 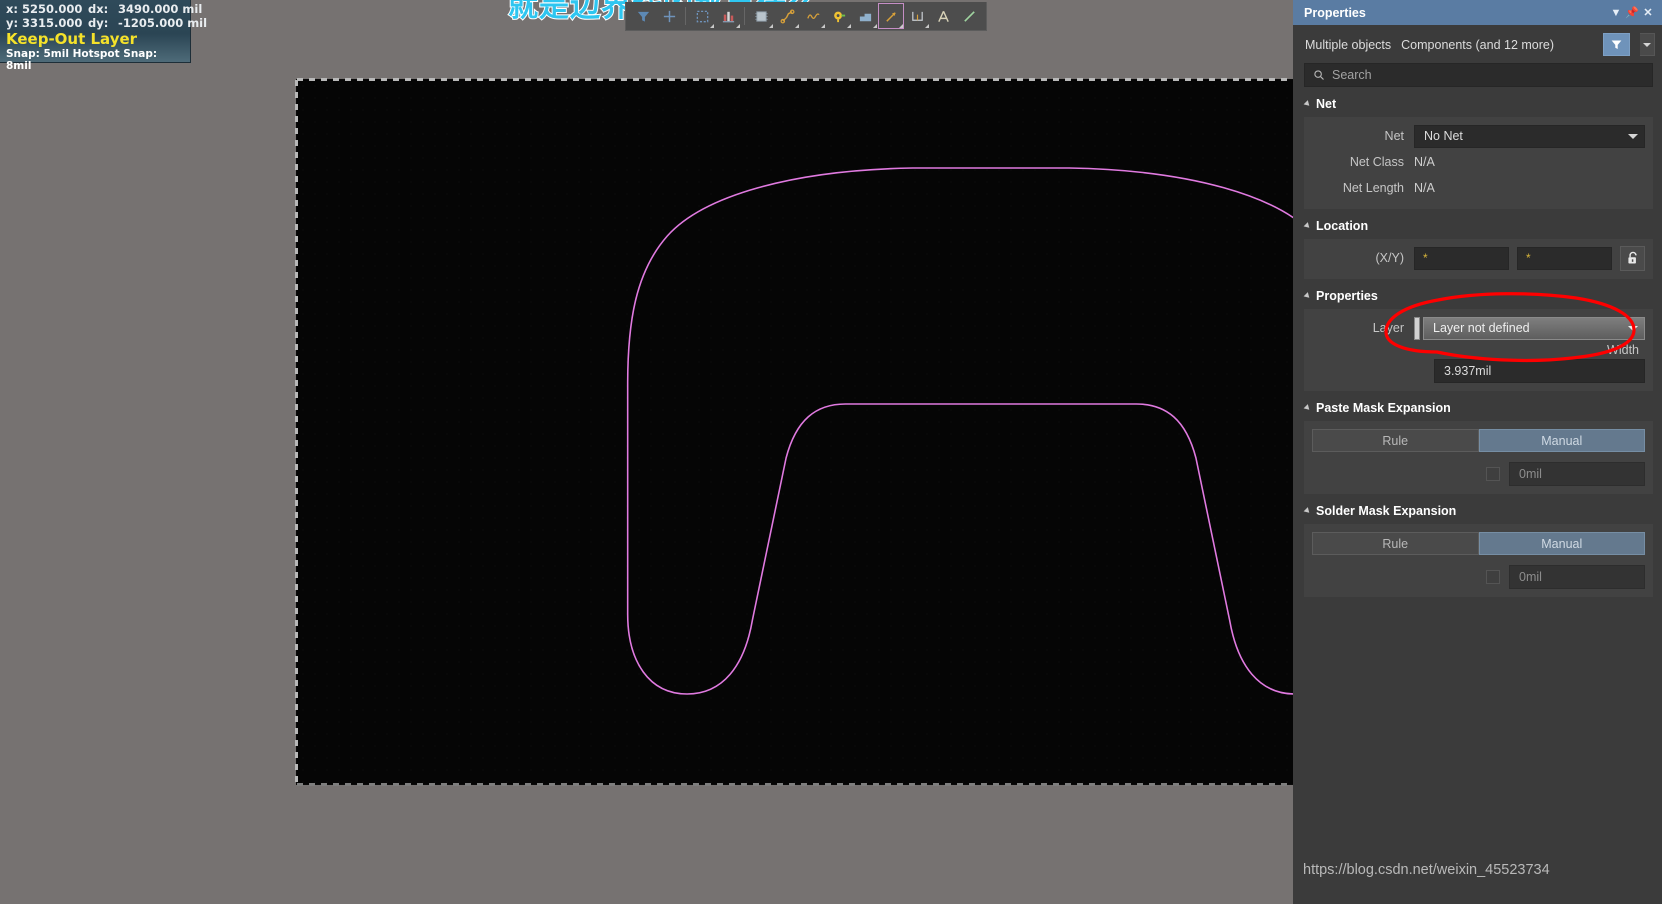 What do you see at coordinates (1348, 44) in the screenshot?
I see `selected-objects-summary: Multiple objects` at bounding box center [1348, 44].